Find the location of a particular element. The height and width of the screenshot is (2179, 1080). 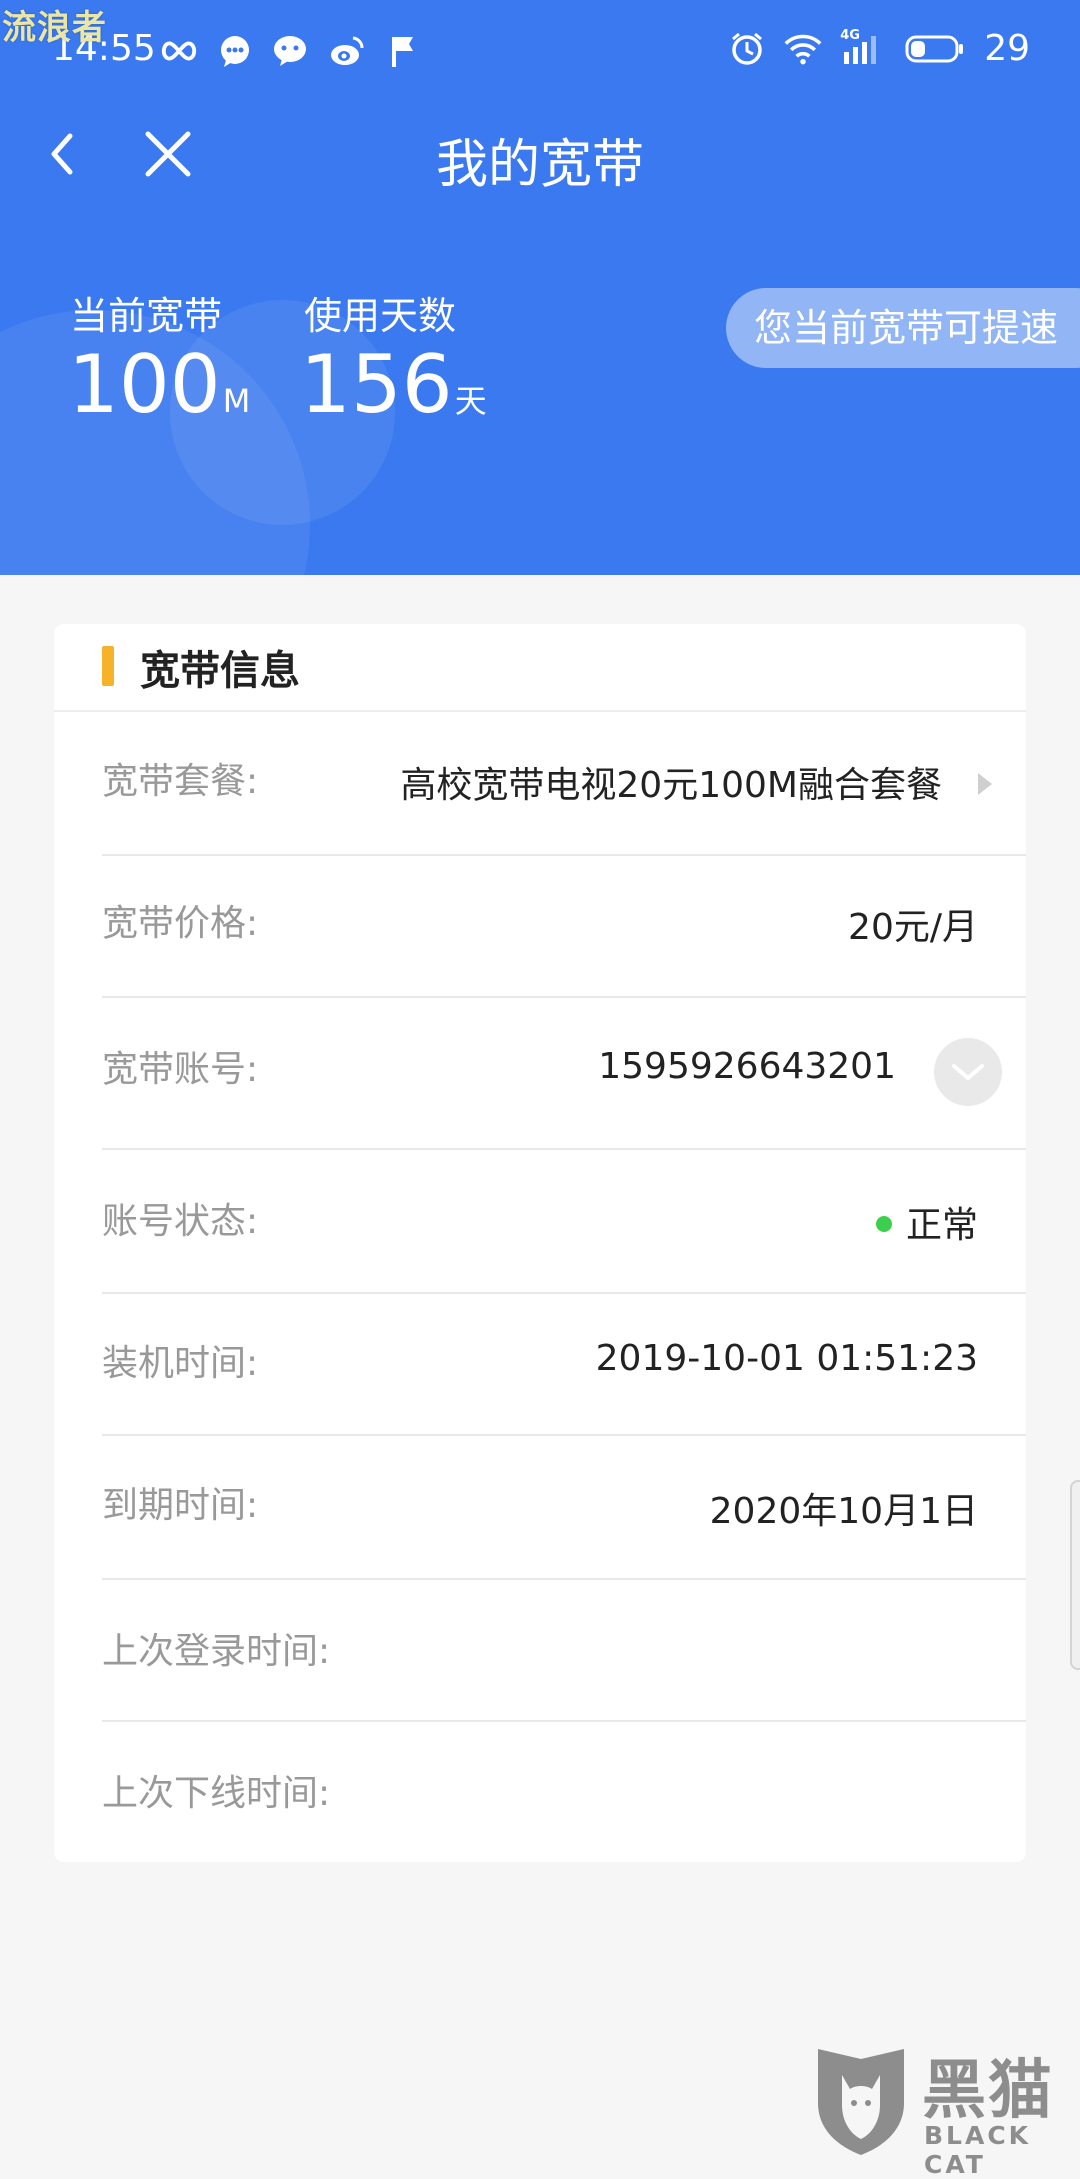

usage-days-value: 156天 is located at coordinates (393, 385).